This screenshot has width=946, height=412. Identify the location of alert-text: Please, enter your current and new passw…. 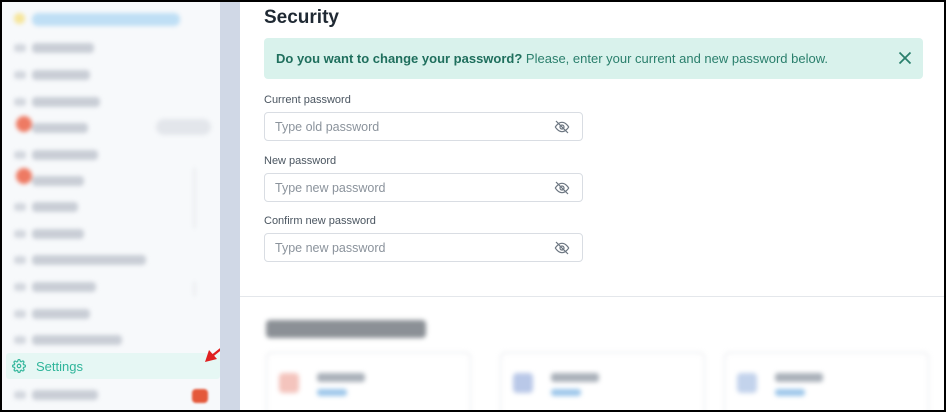
(675, 58).